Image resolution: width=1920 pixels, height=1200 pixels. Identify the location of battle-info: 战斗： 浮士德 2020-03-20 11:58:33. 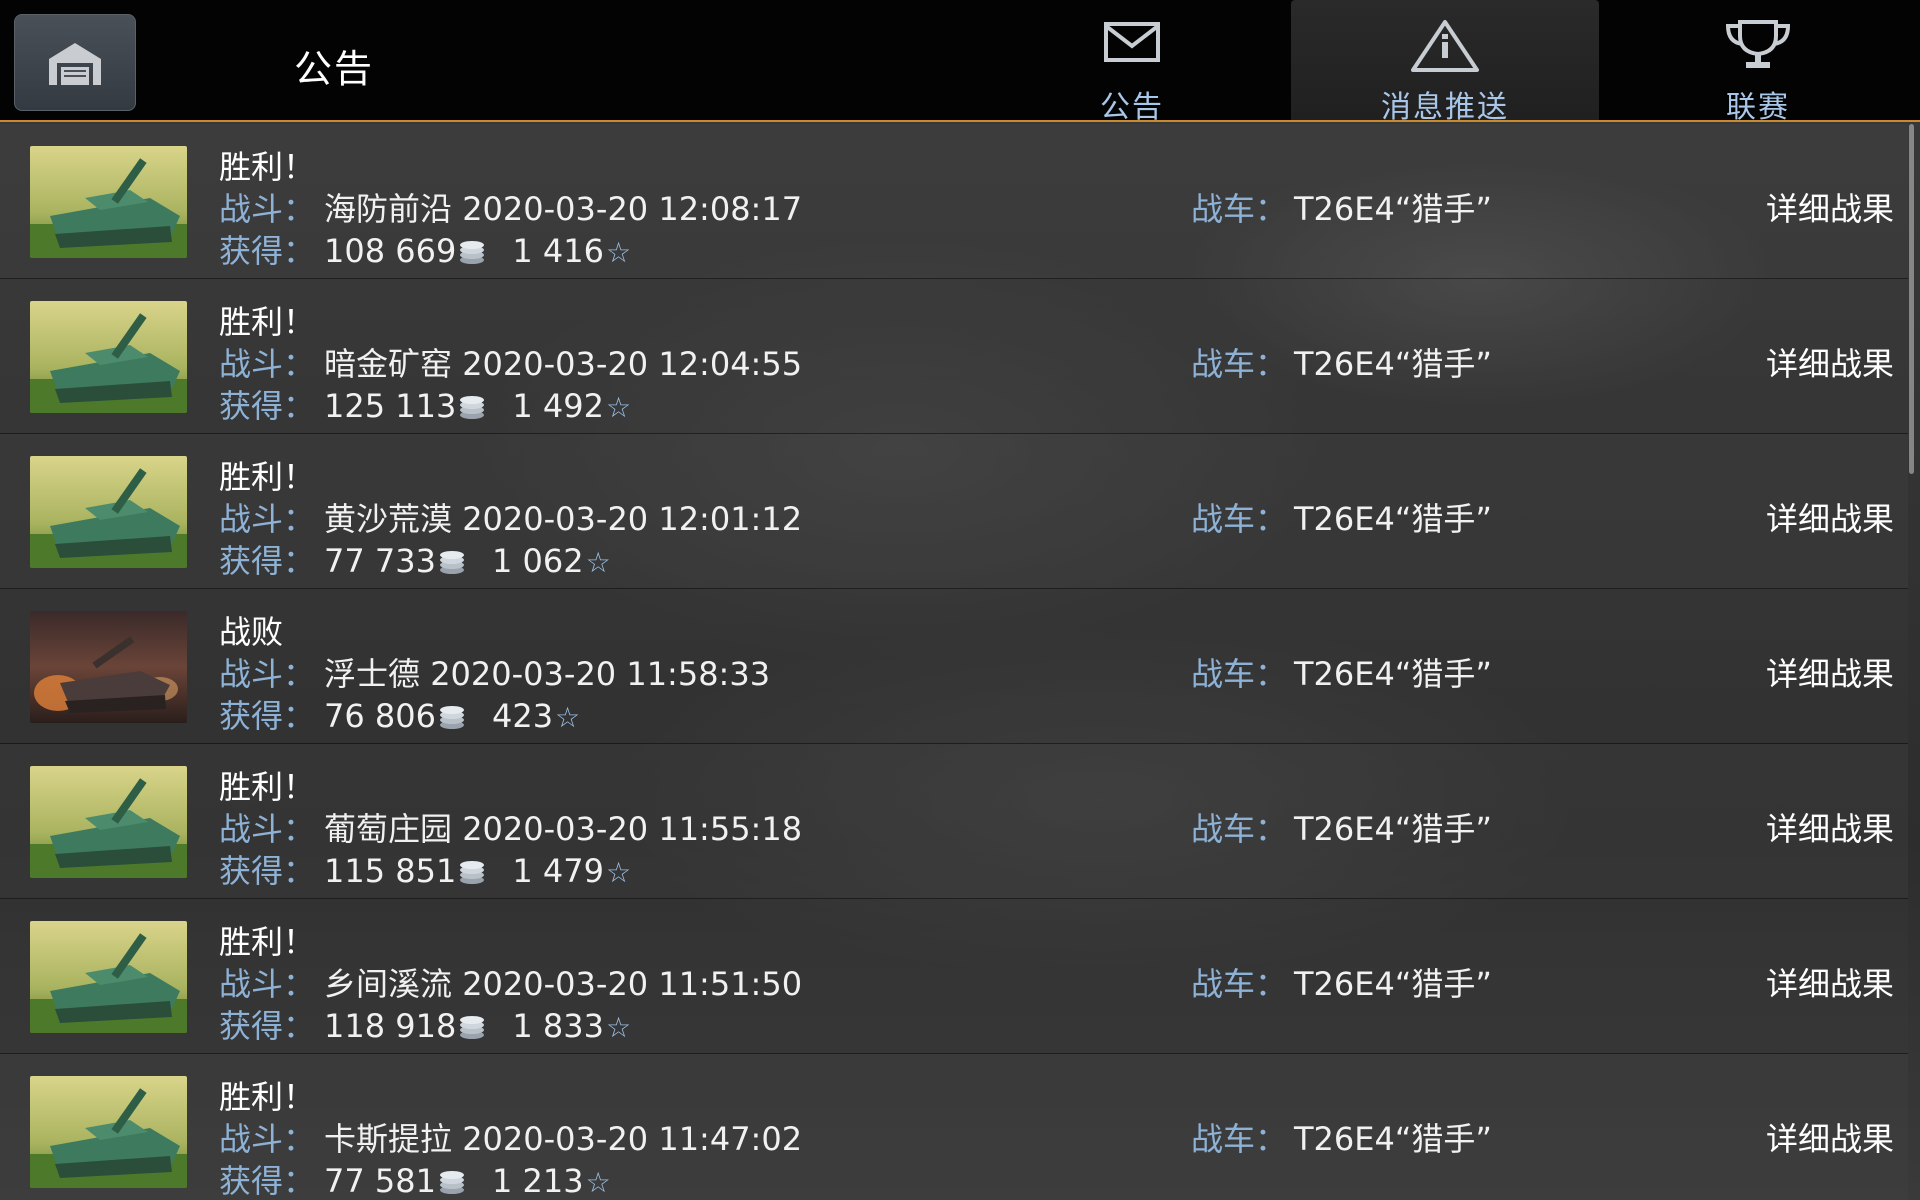
(494, 672).